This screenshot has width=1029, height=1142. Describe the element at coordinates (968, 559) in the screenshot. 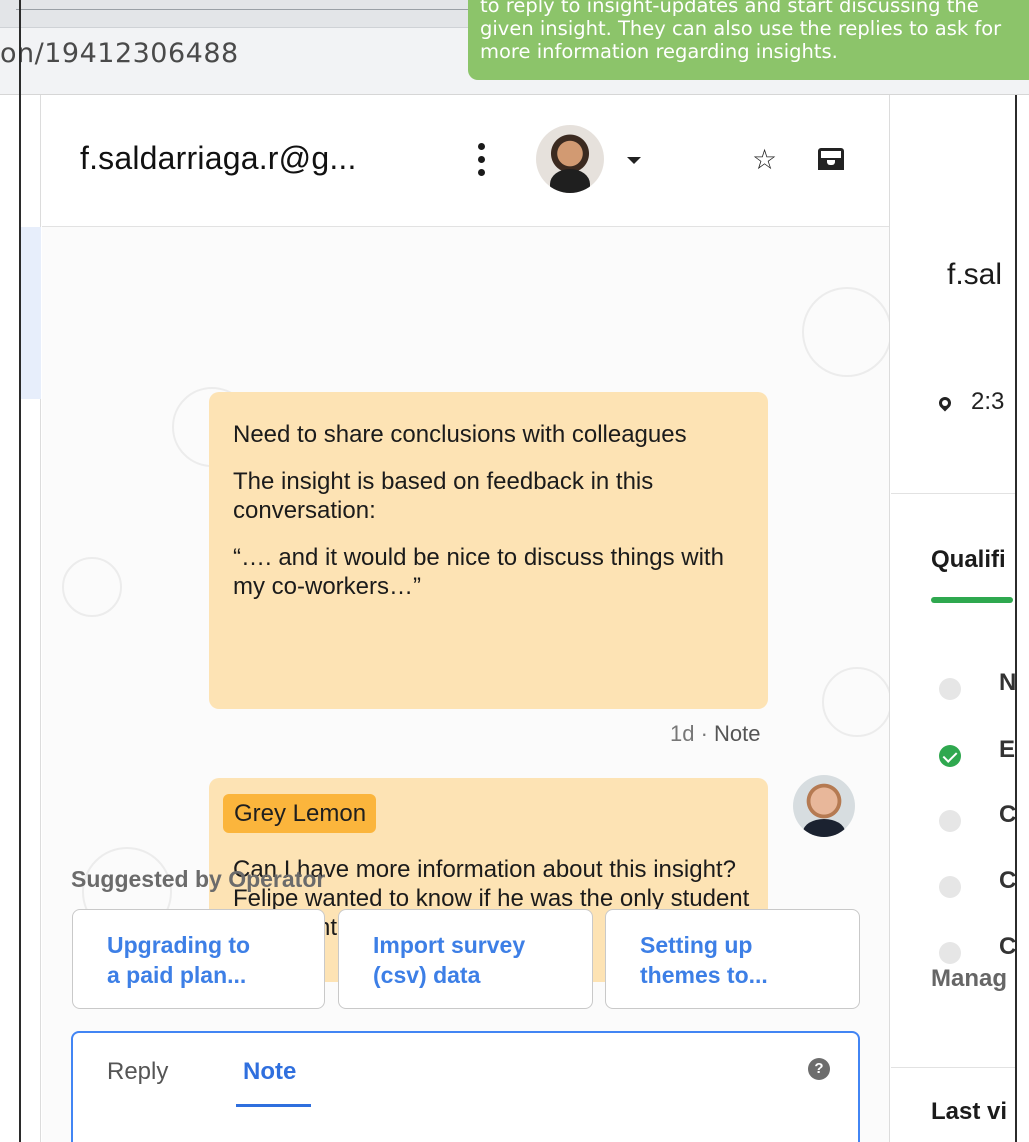

I see `qualification-label: Qualifi` at that location.